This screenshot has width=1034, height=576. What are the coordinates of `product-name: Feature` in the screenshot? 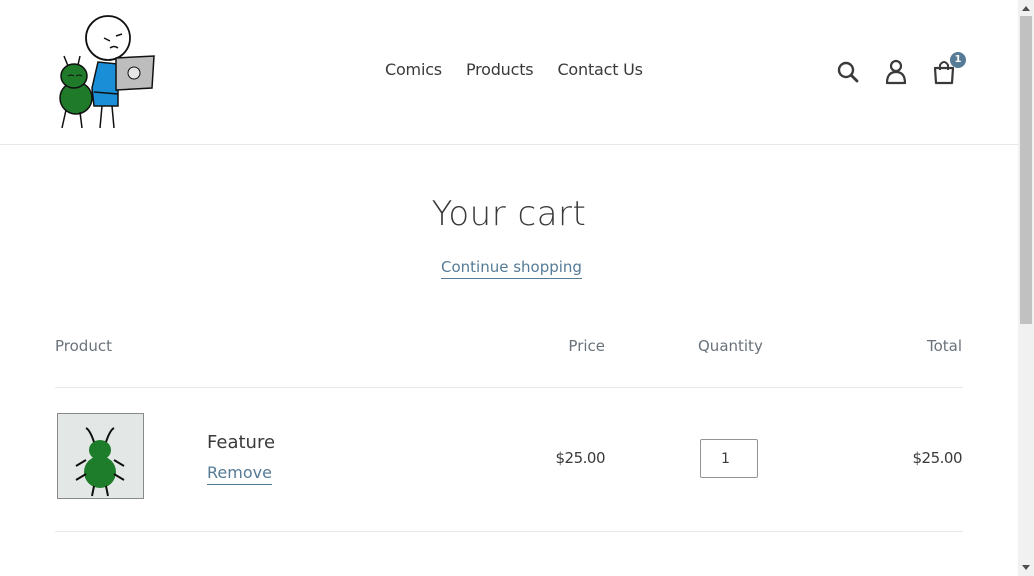 It's located at (241, 442).